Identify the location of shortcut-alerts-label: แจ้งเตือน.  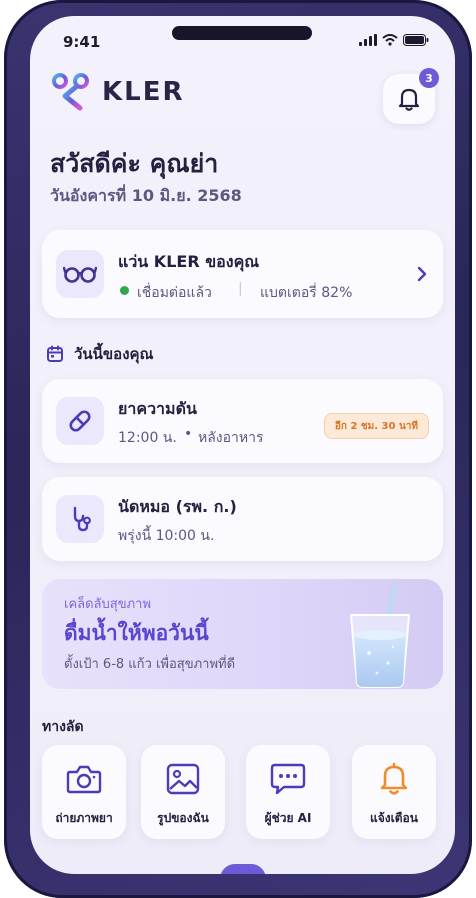
(394, 818).